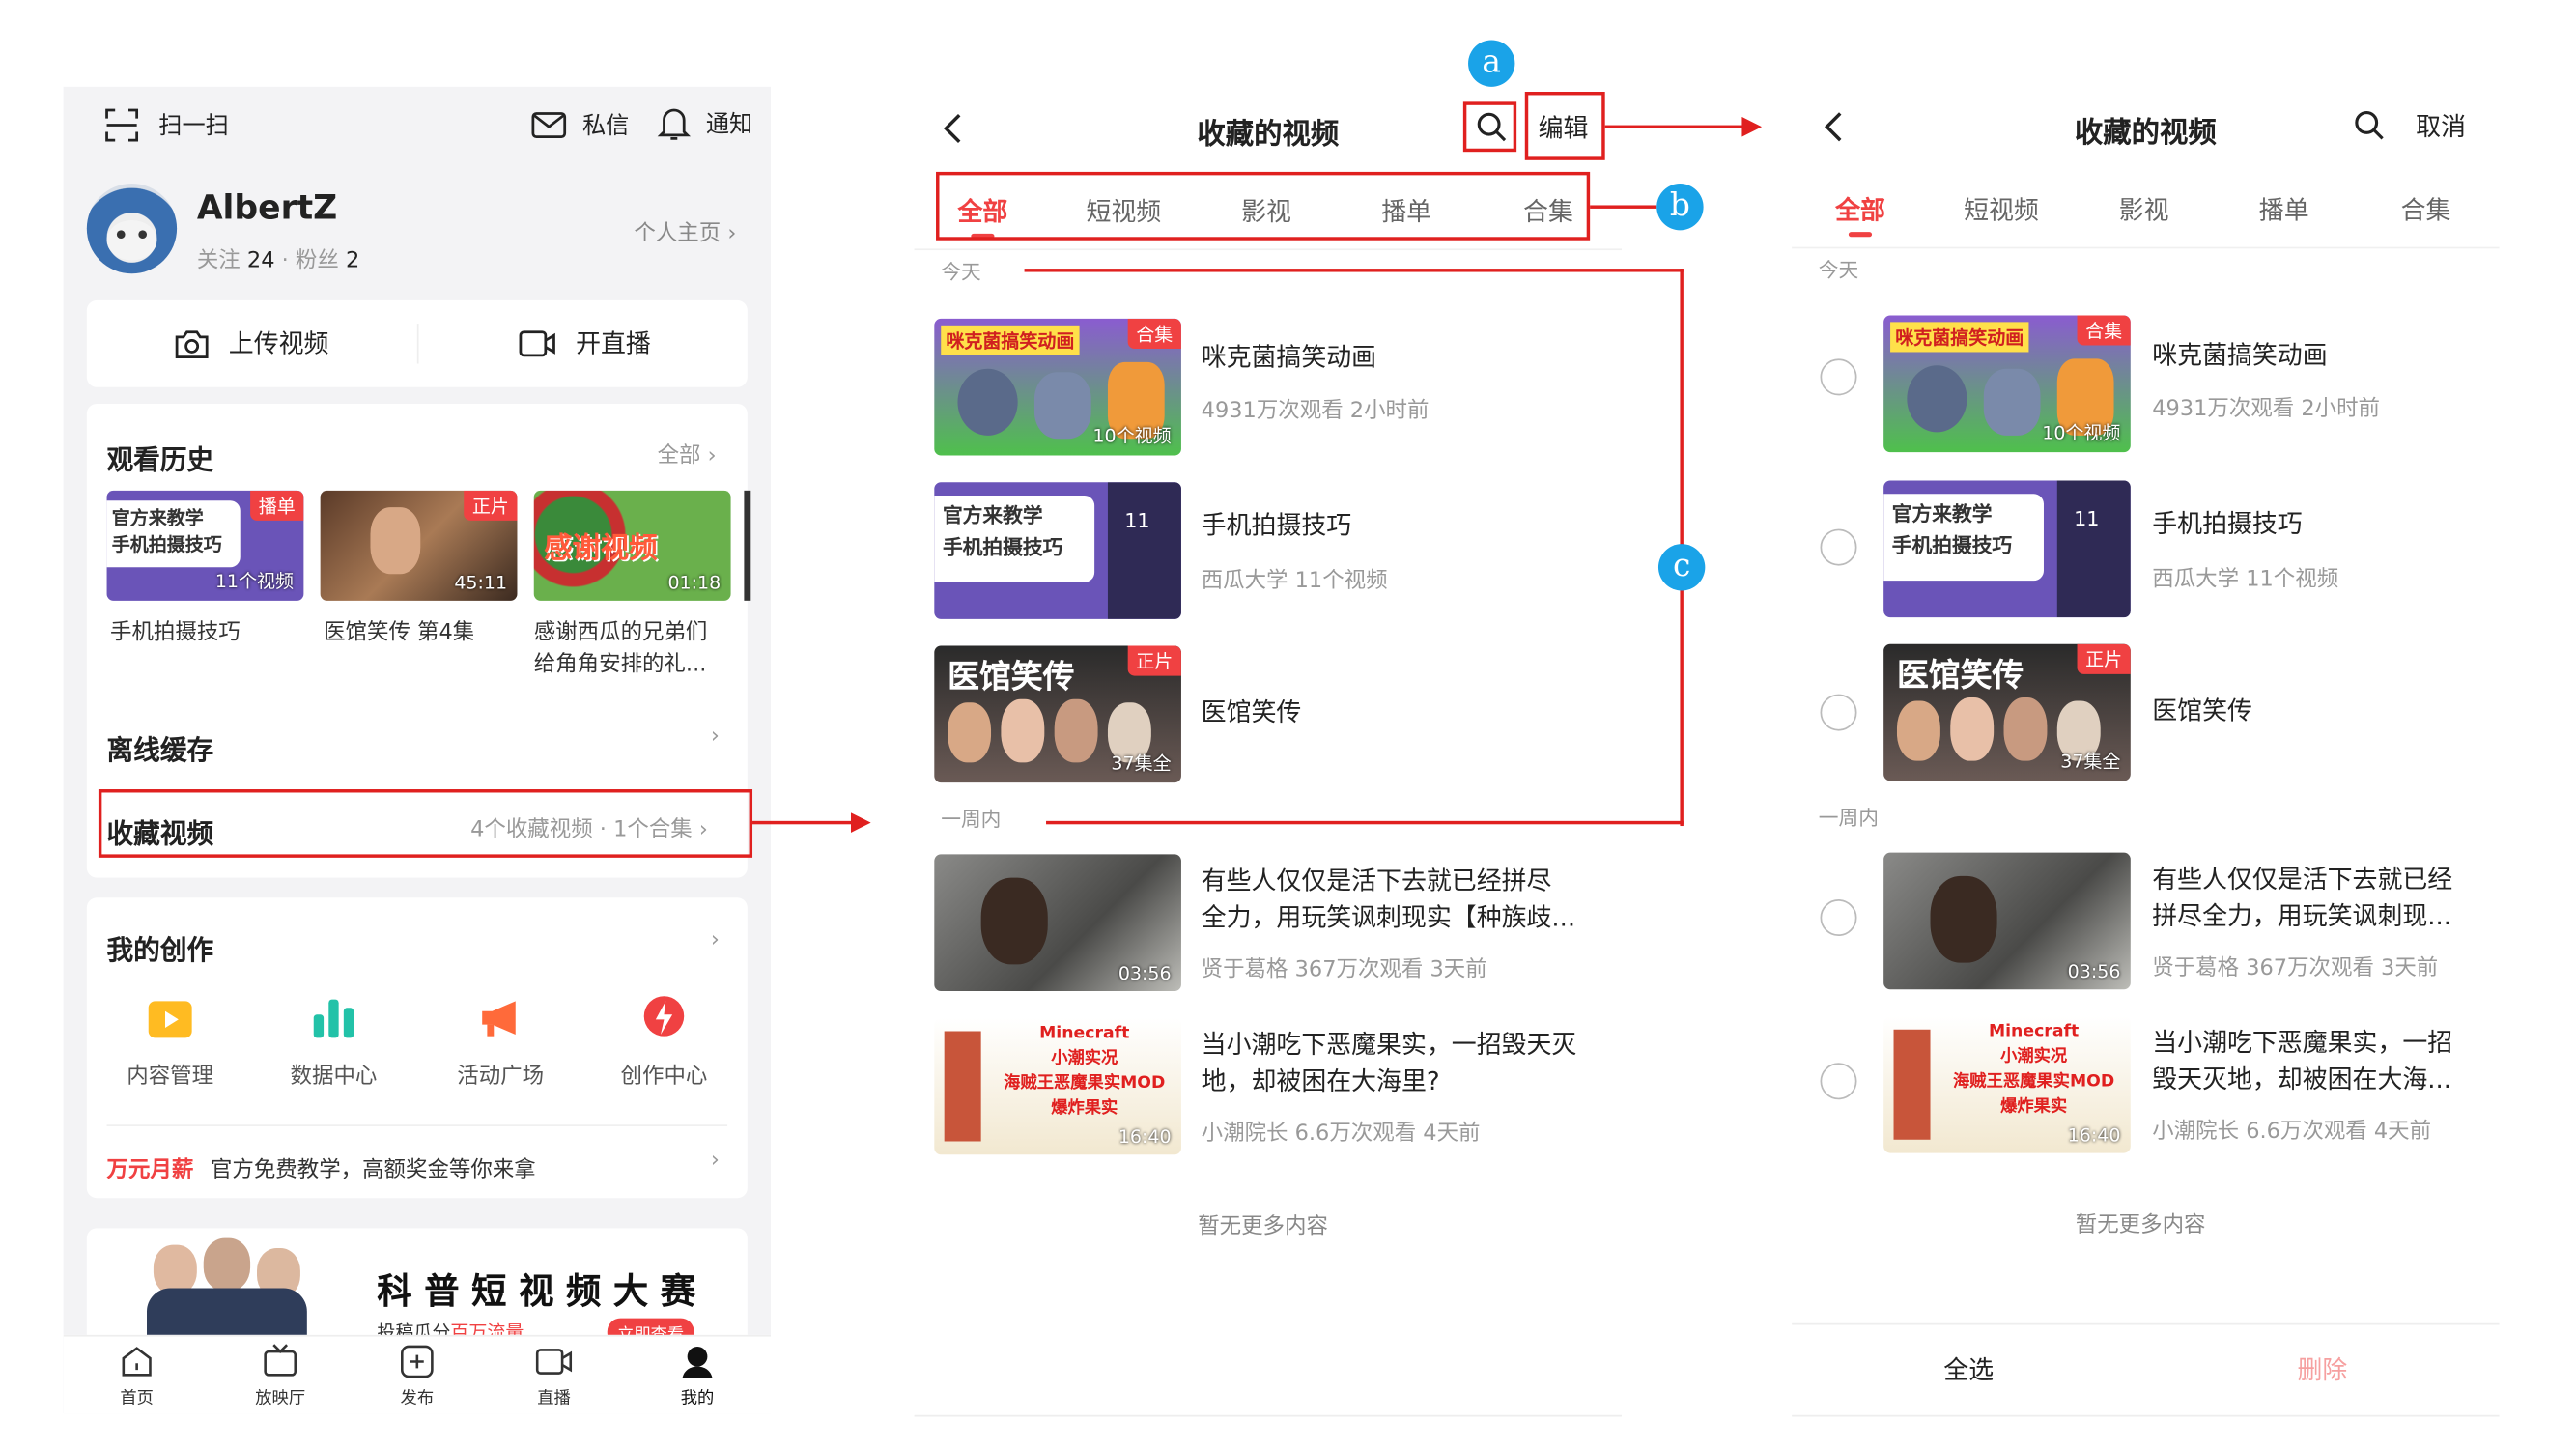 The image size is (2576, 1449). I want to click on live-button: 开直播, so click(584, 343).